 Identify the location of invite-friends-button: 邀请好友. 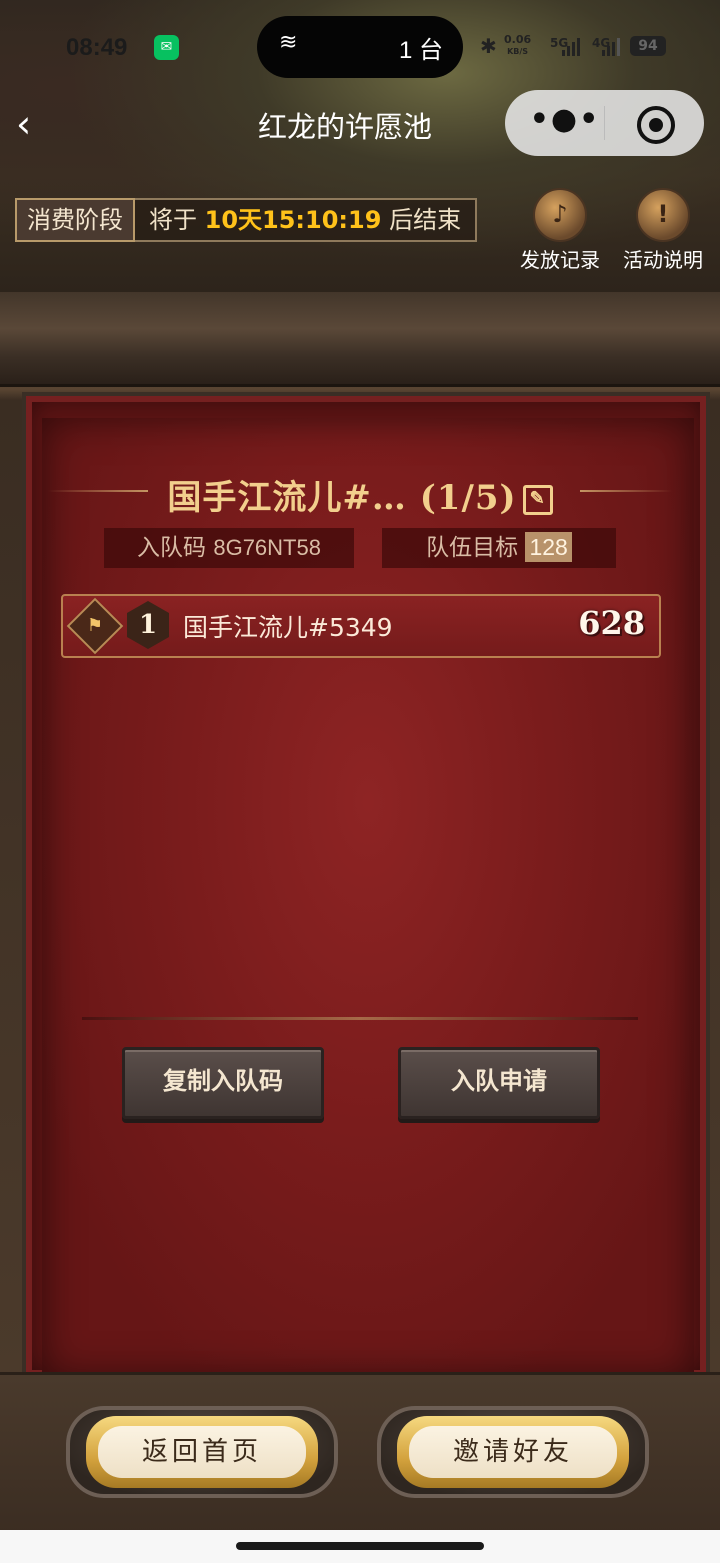
(513, 1452).